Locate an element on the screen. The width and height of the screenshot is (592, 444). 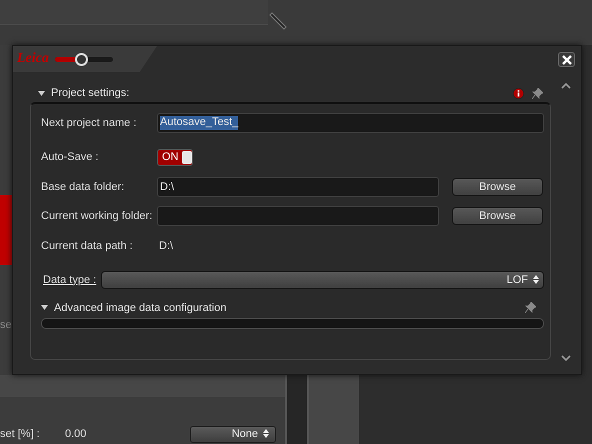
input-field: D:\ is located at coordinates (298, 186).